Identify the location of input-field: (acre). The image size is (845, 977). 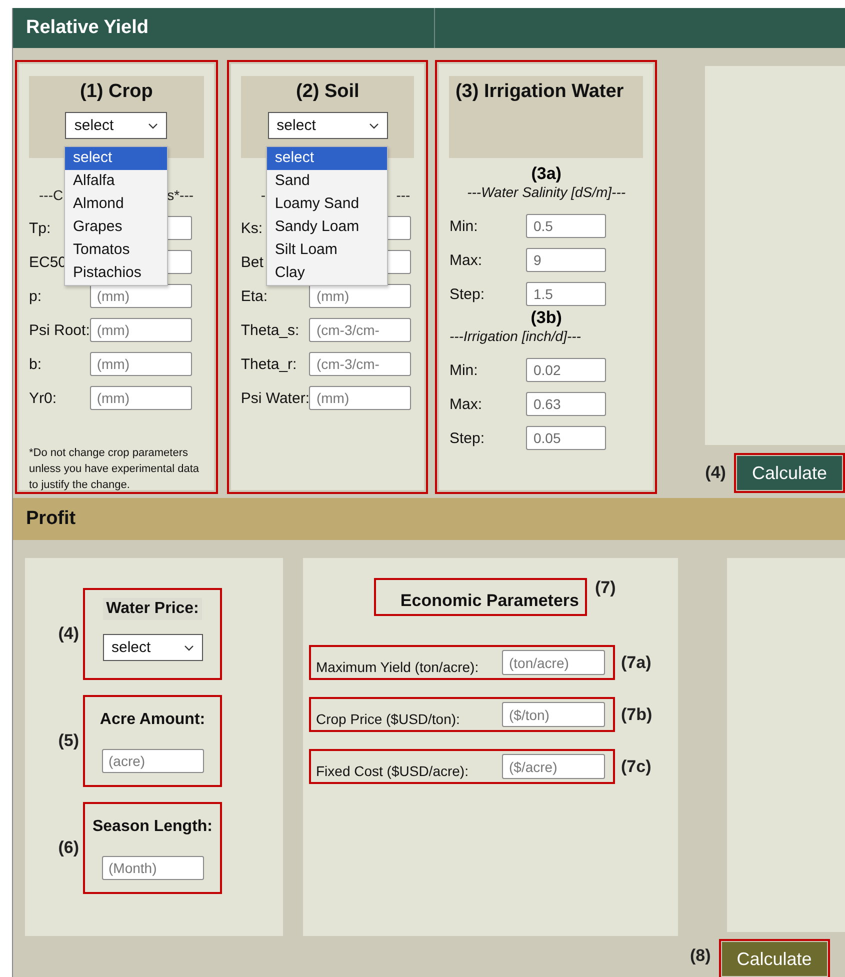
(153, 761).